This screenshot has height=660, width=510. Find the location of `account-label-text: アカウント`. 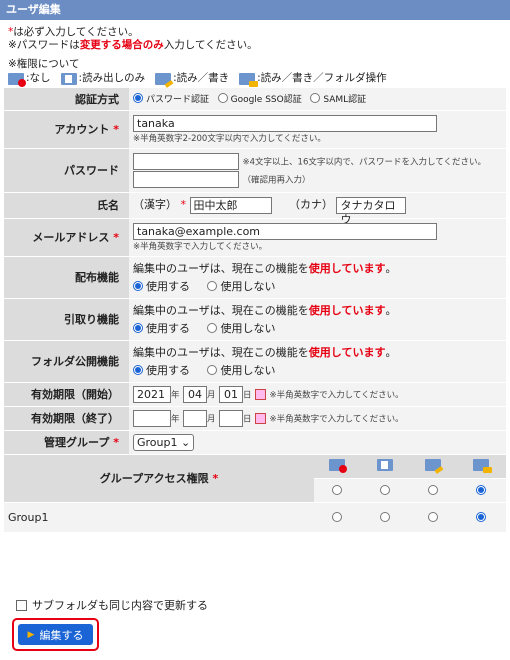

account-label-text: アカウント is located at coordinates (82, 129).